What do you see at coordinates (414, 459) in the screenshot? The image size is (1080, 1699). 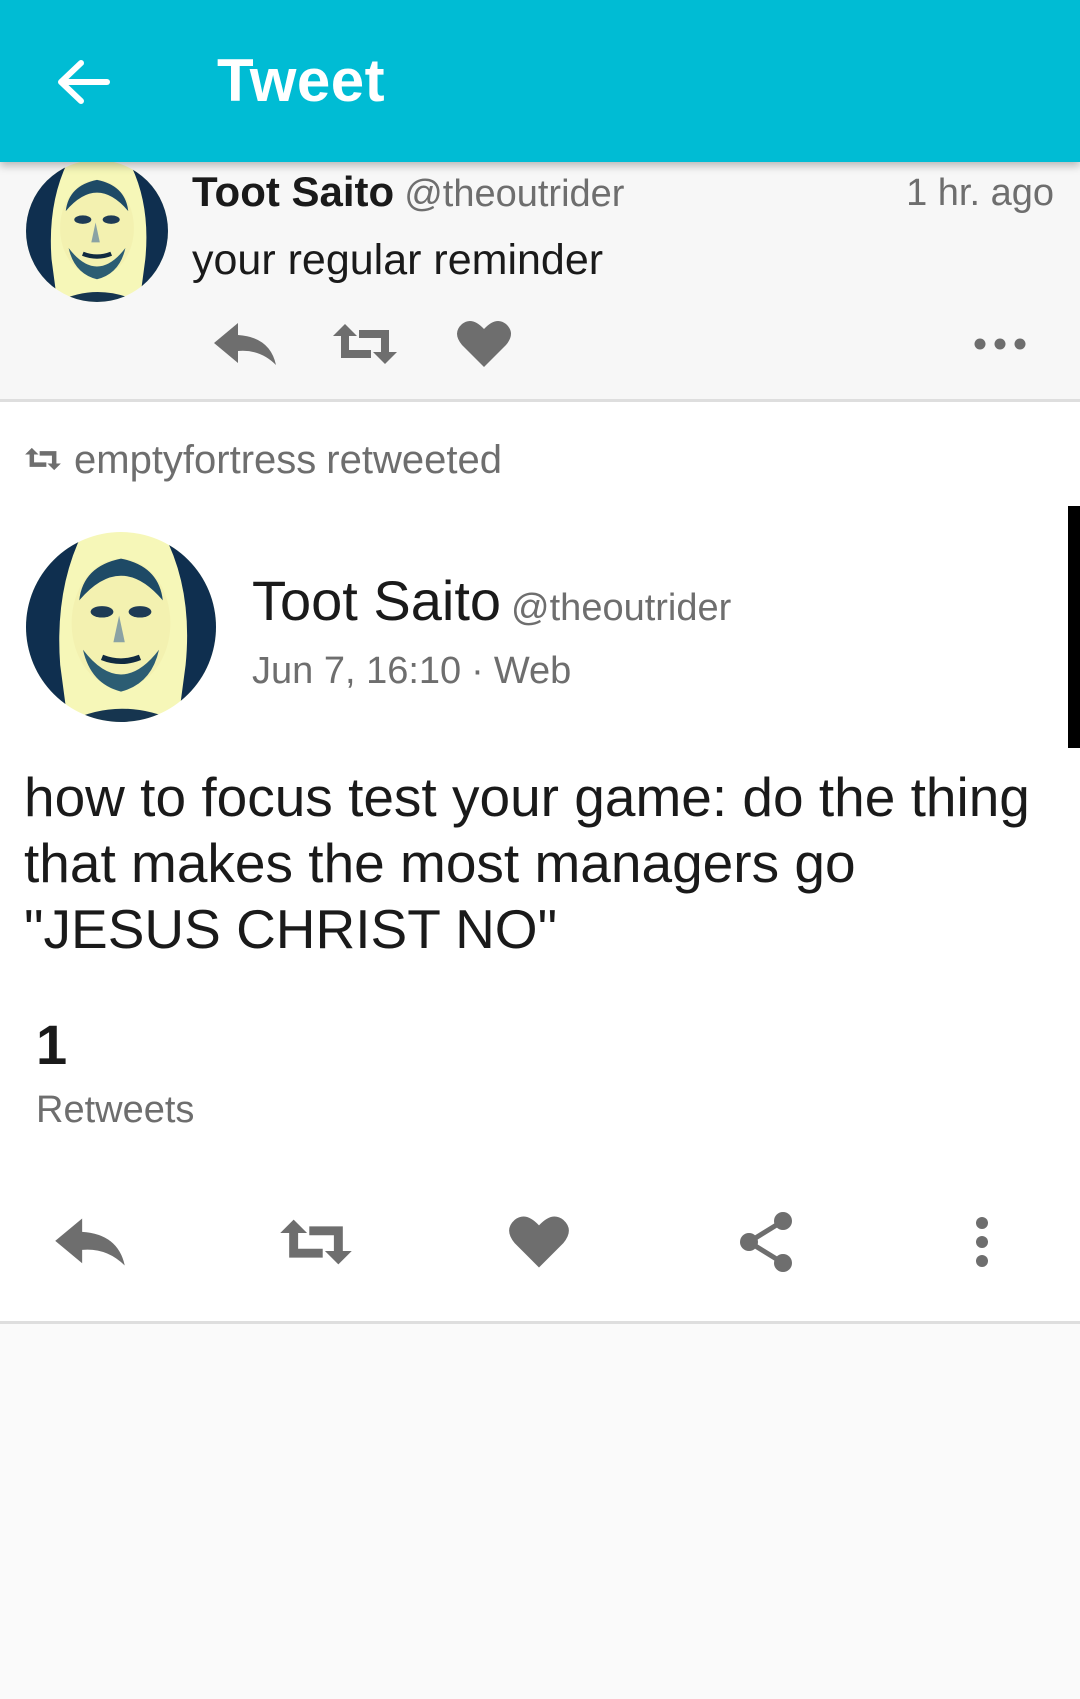 I see `retweeted-label: retweeted` at bounding box center [414, 459].